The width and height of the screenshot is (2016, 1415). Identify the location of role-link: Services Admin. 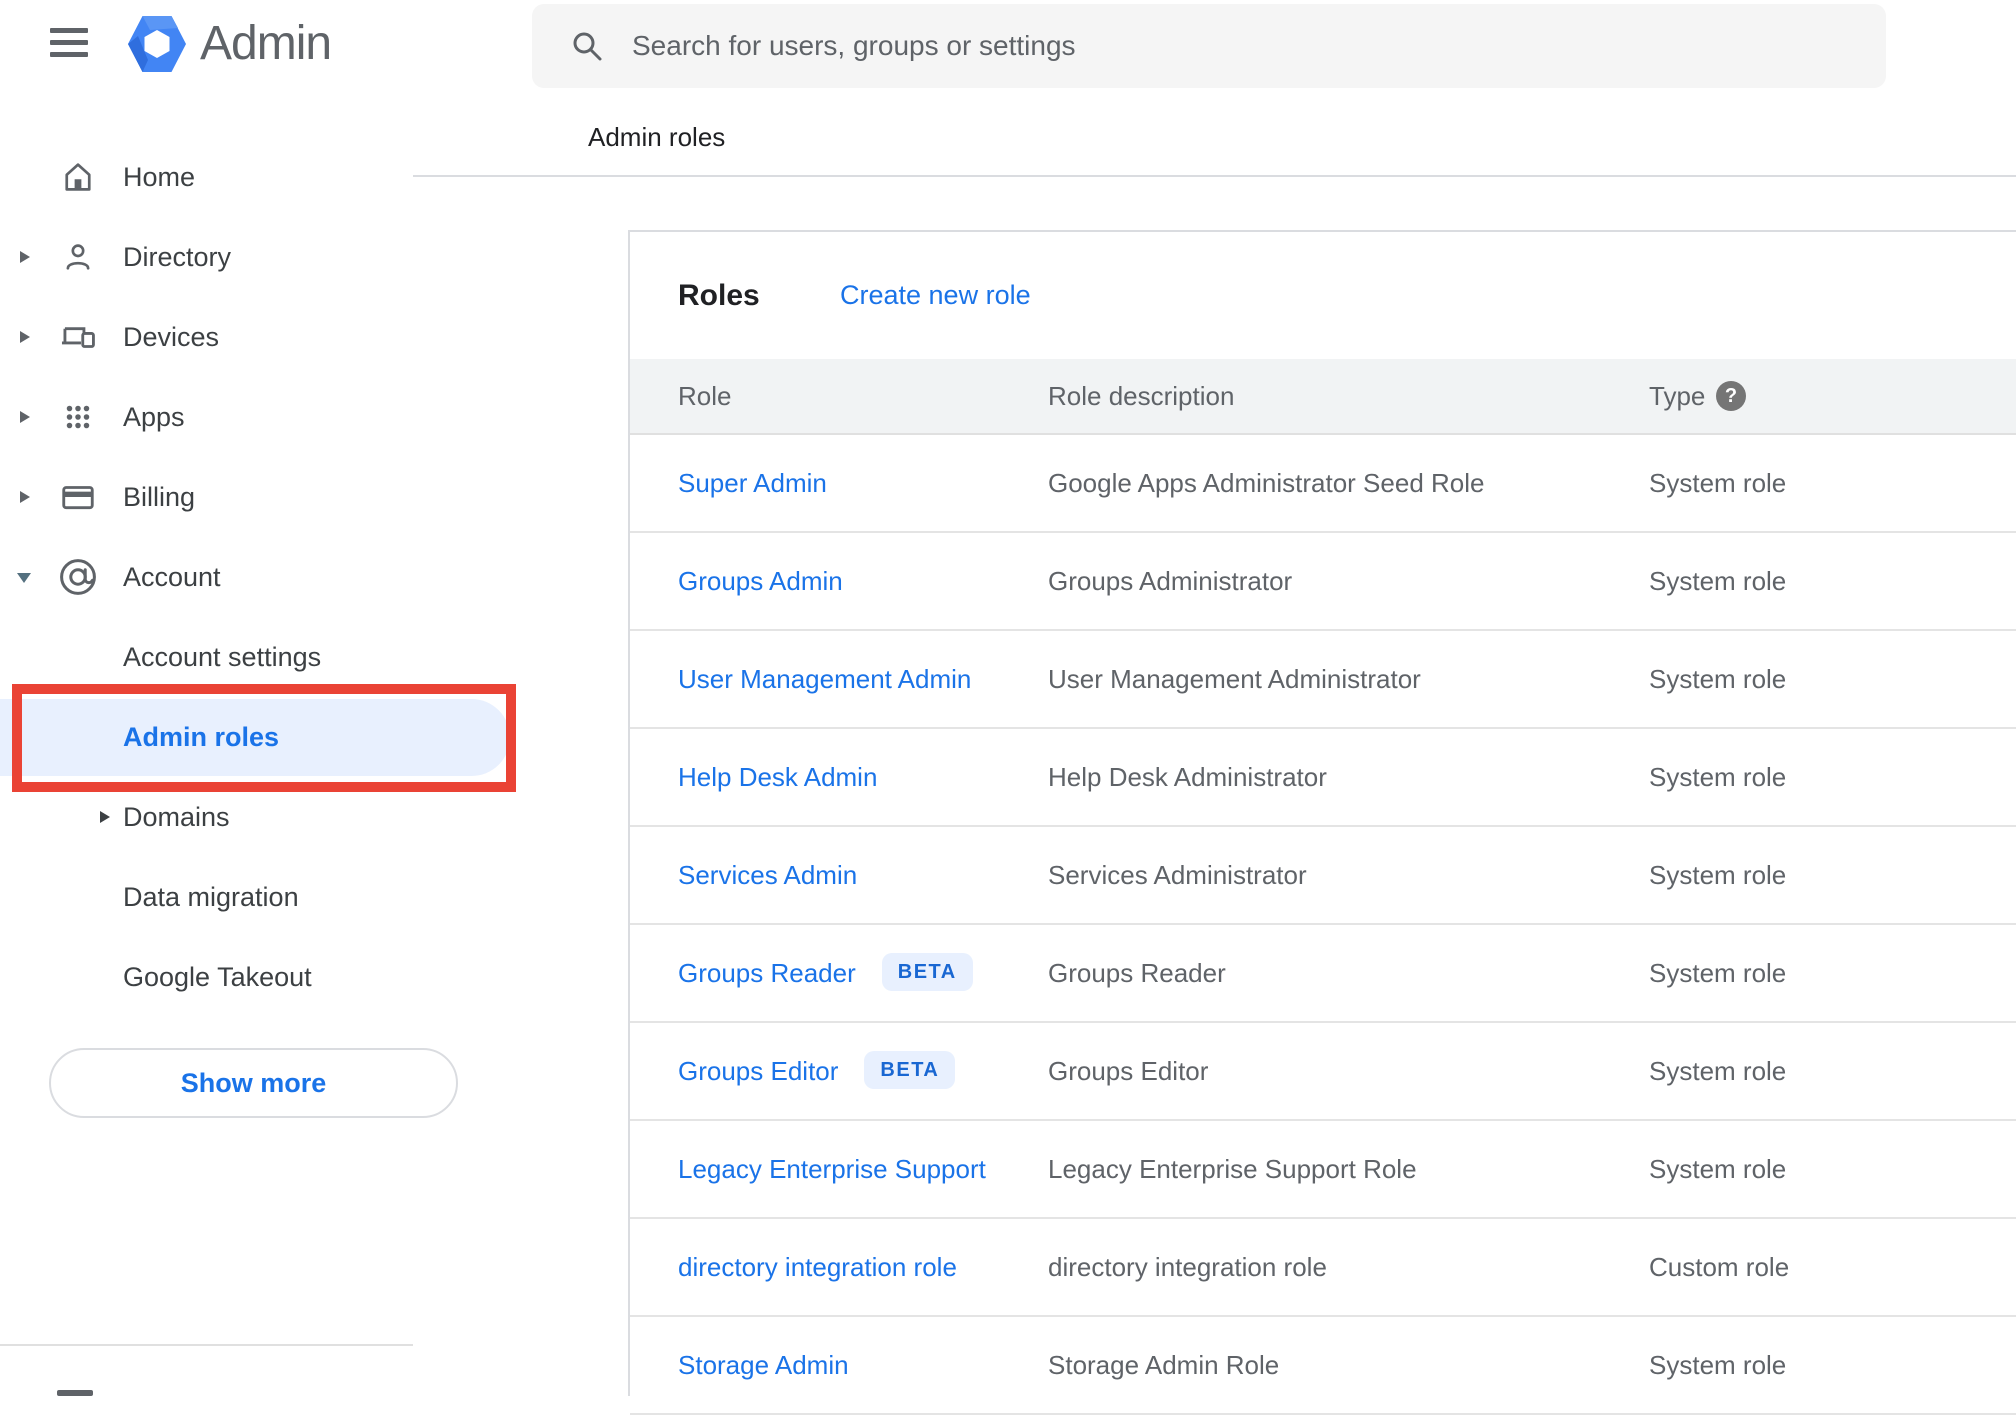
(767, 875).